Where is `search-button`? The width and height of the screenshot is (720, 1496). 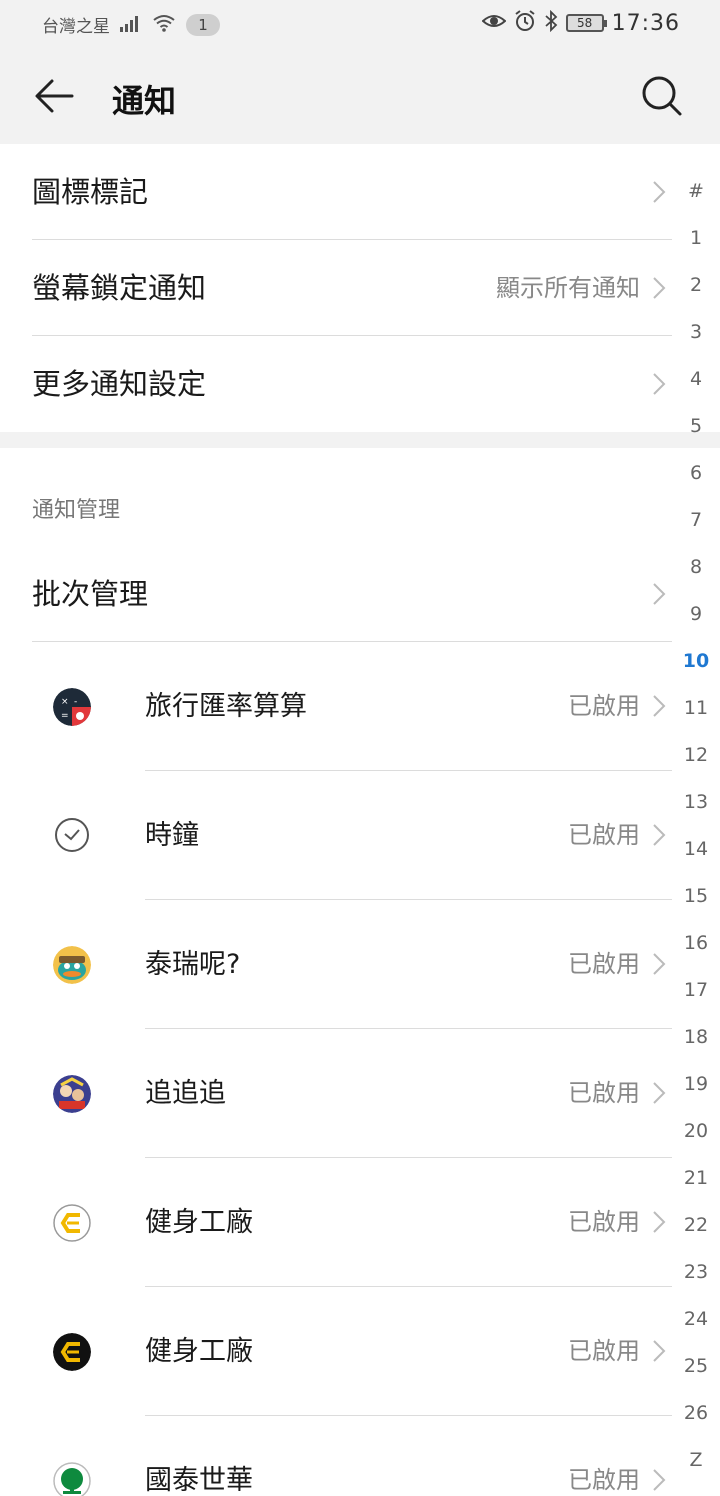 search-button is located at coordinates (662, 96).